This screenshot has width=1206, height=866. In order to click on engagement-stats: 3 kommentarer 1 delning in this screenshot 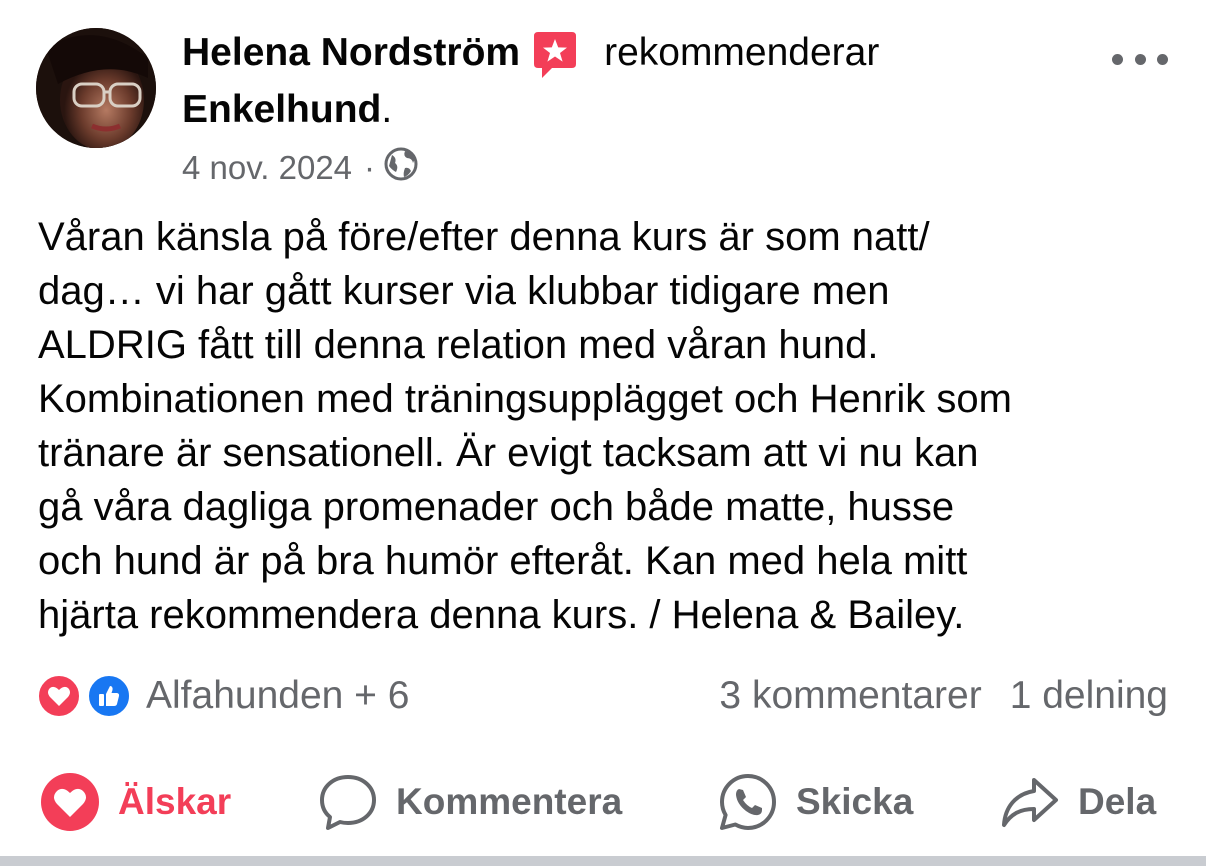, I will do `click(943, 696)`.